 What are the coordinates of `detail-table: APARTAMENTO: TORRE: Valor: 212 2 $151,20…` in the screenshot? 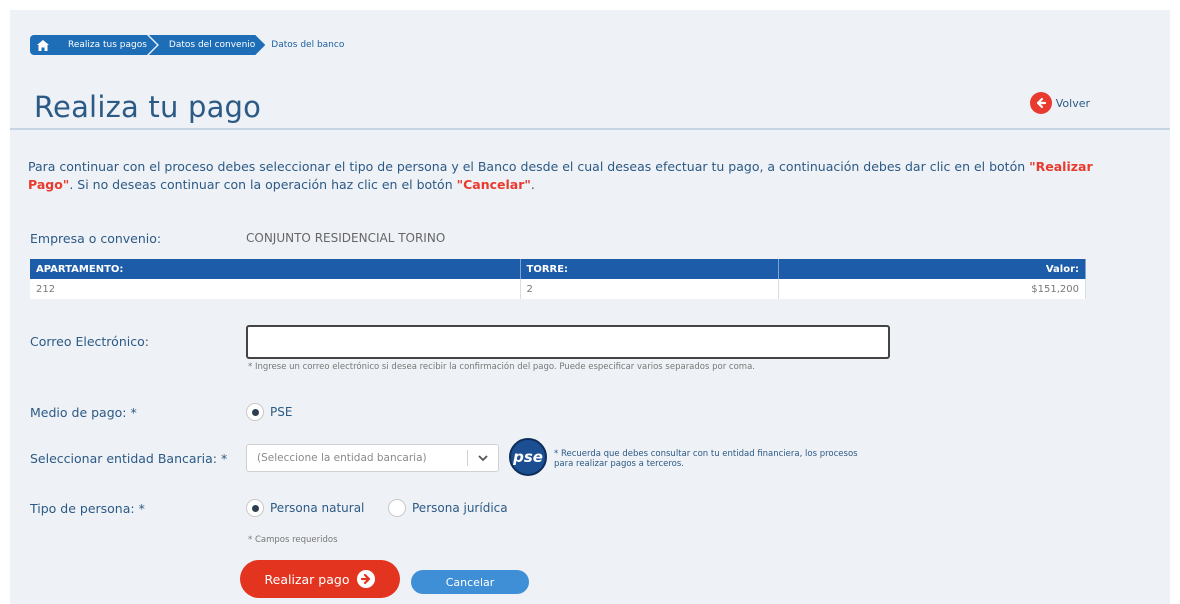 It's located at (558, 279).